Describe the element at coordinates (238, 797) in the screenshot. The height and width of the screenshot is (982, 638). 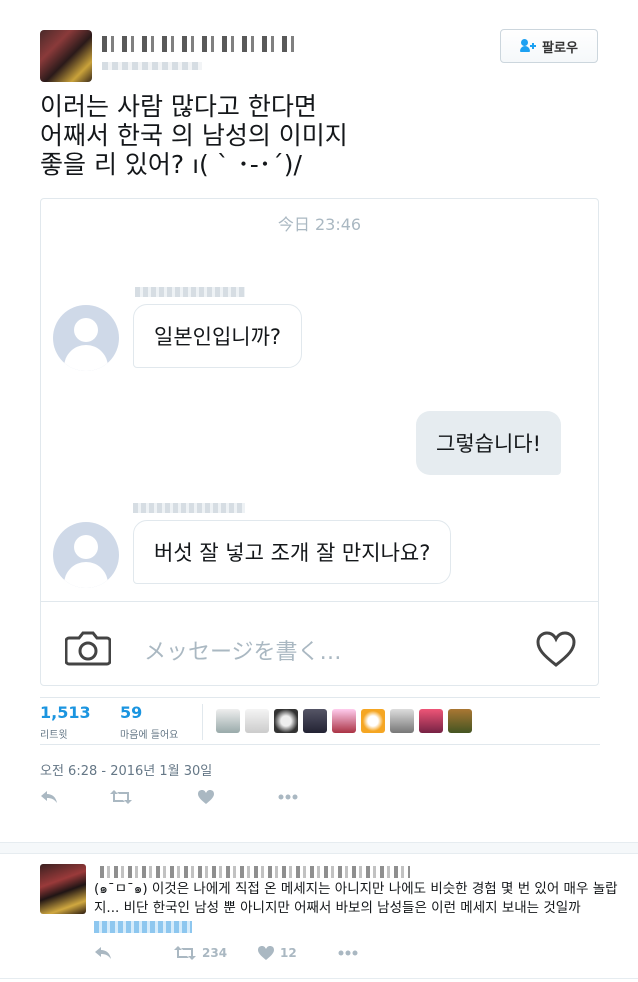
I see `like-button` at that location.